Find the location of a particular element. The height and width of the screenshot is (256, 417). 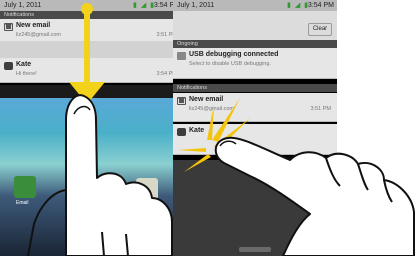

drag-down-arrow is located at coordinates (87, 53).